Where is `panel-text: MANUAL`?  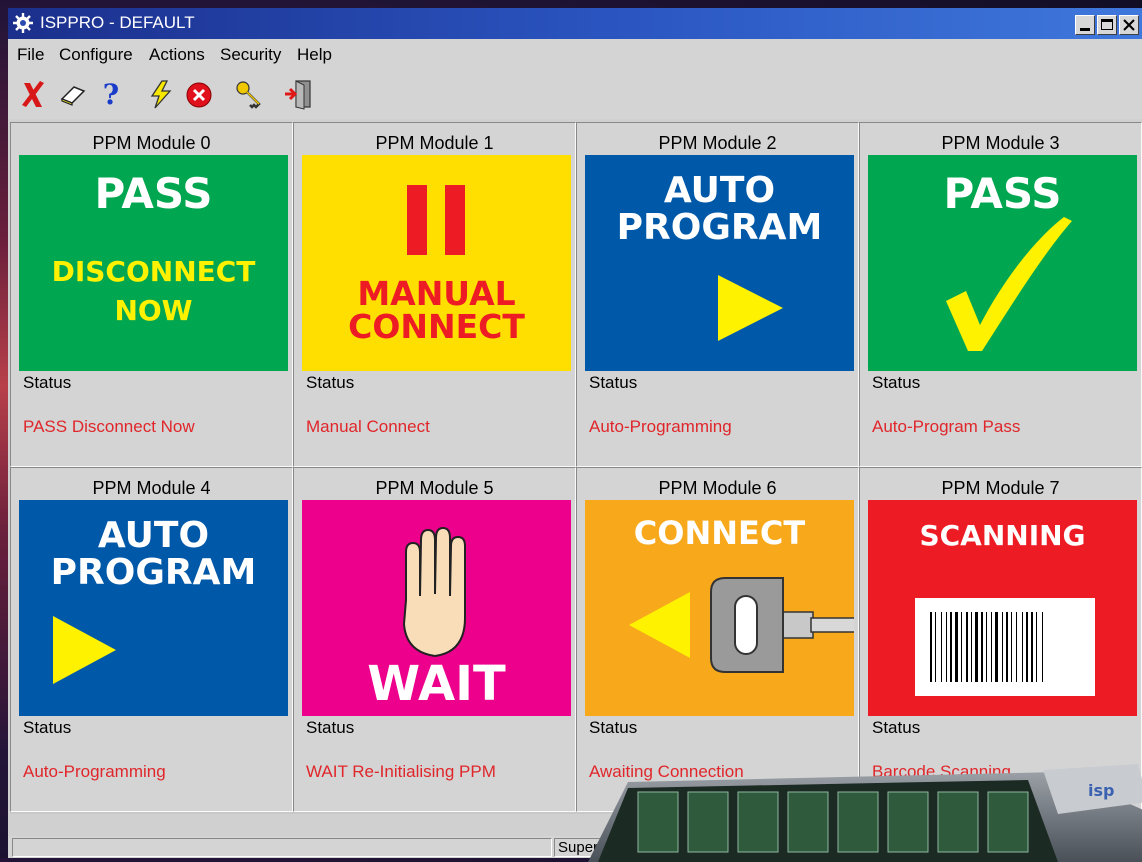 panel-text: MANUAL is located at coordinates (436, 293).